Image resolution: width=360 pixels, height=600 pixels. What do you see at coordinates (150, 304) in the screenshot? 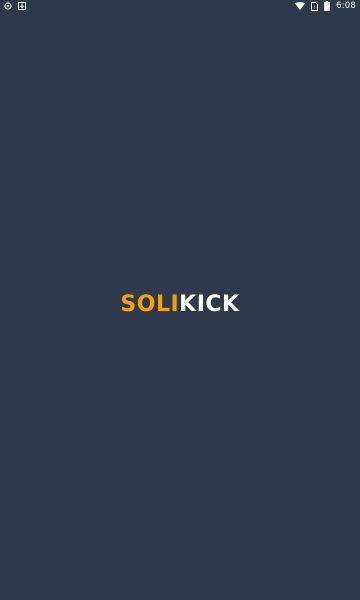
I see `logo-text-soli: SOLI` at bounding box center [150, 304].